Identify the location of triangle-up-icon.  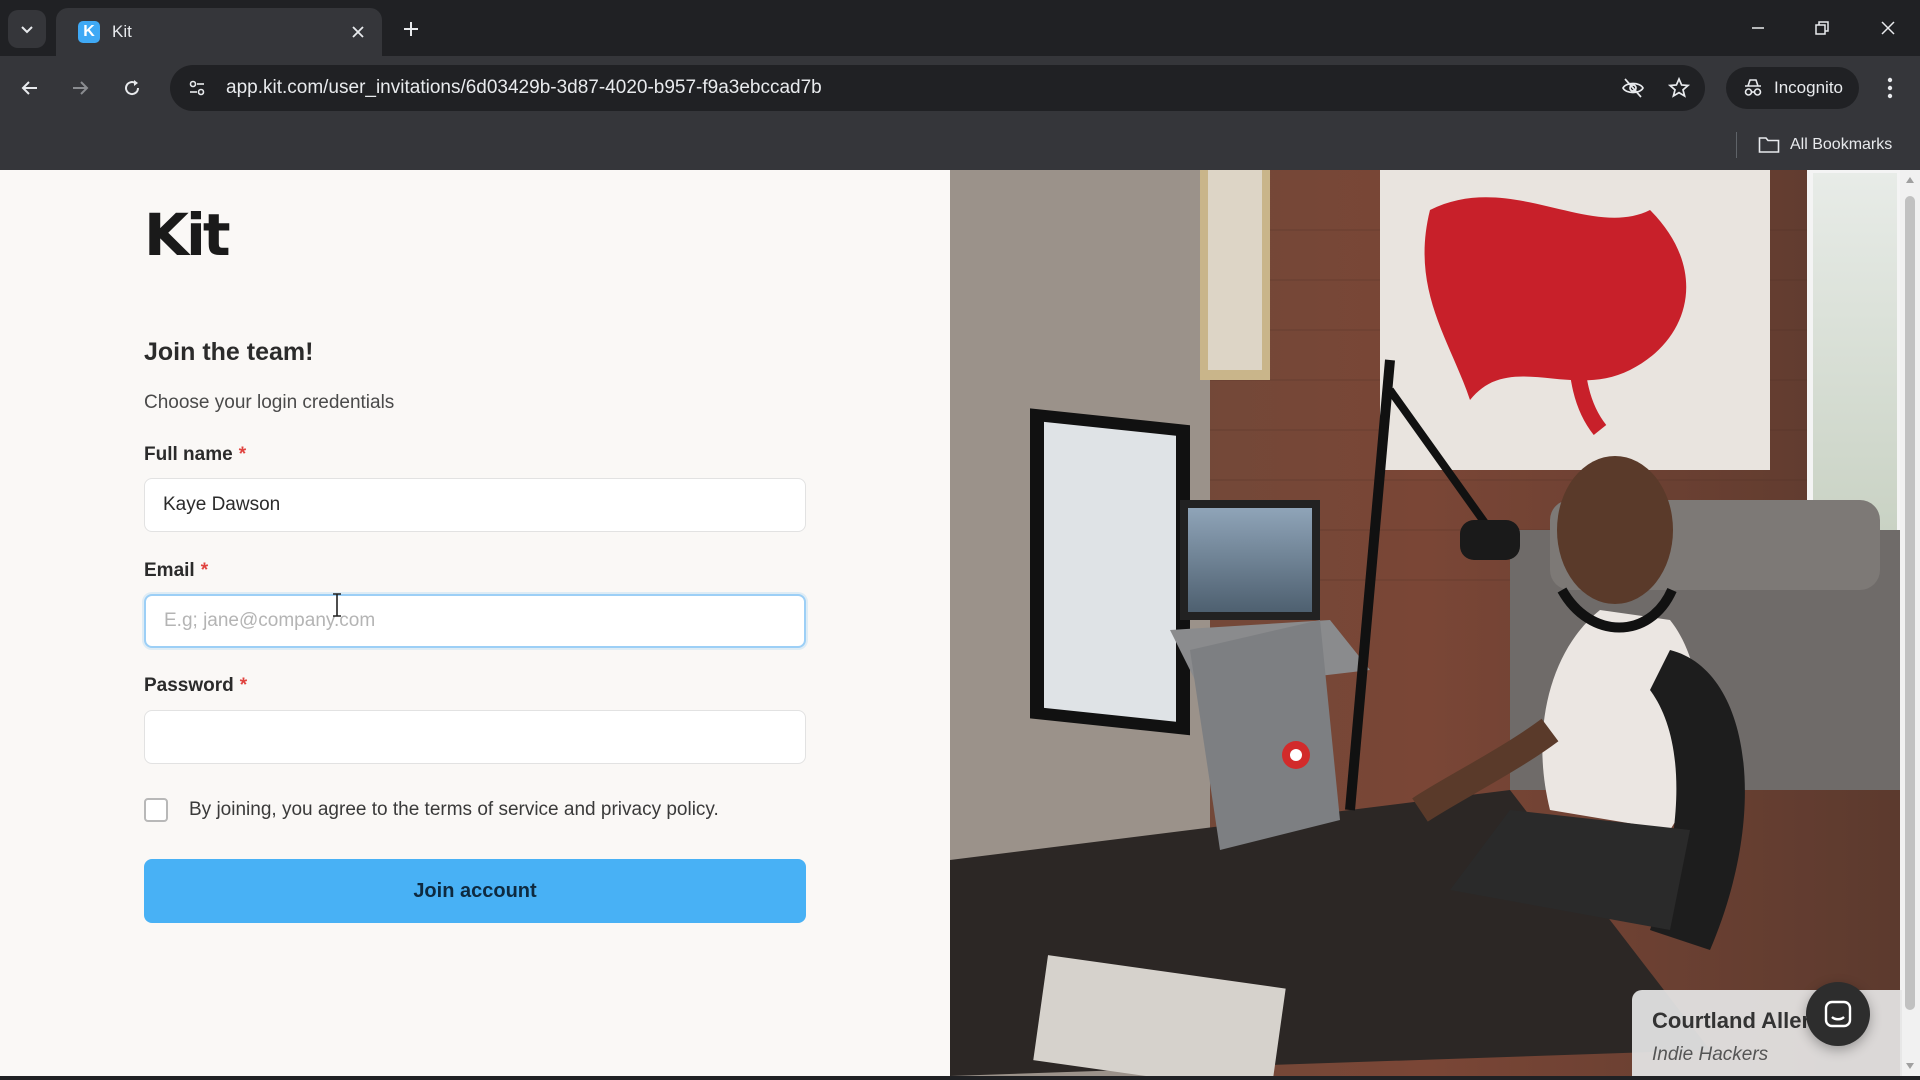
(1910, 180).